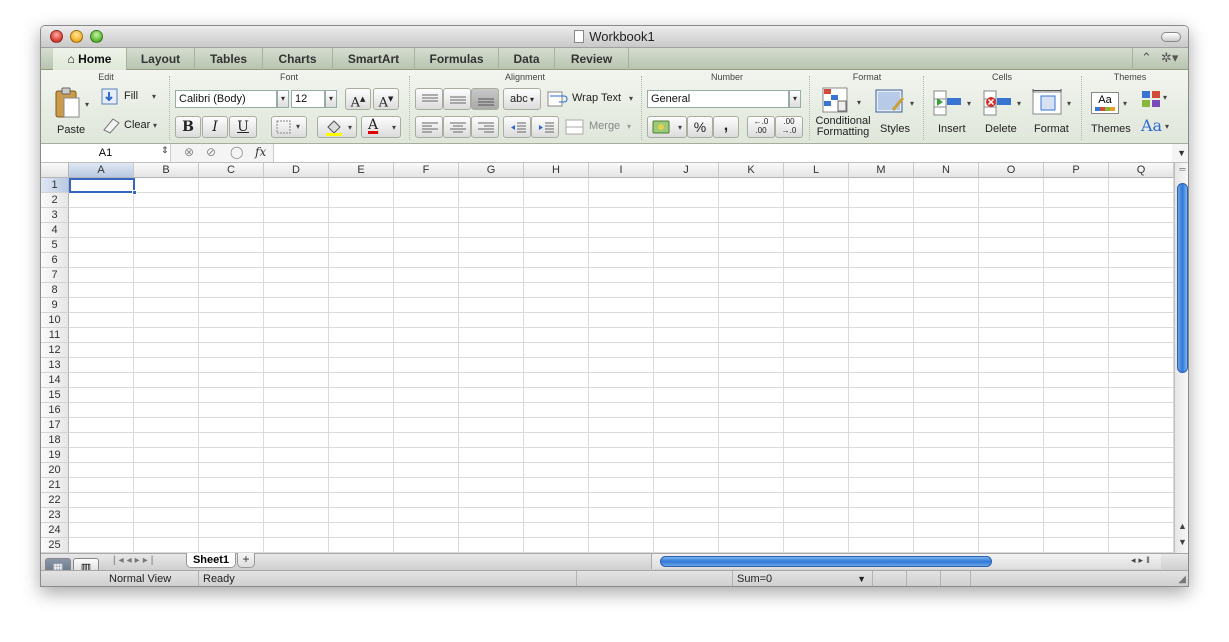 The height and width of the screenshot is (642, 1229). What do you see at coordinates (55, 350) in the screenshot?
I see `row-header-12: 12` at bounding box center [55, 350].